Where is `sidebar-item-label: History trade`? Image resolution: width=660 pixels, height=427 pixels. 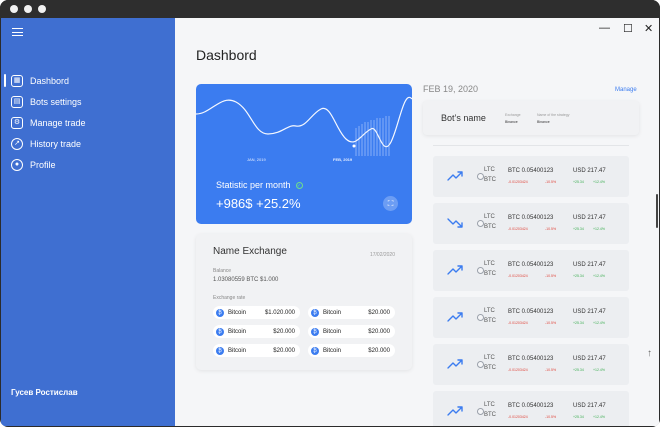 sidebar-item-label: History trade is located at coordinates (56, 143).